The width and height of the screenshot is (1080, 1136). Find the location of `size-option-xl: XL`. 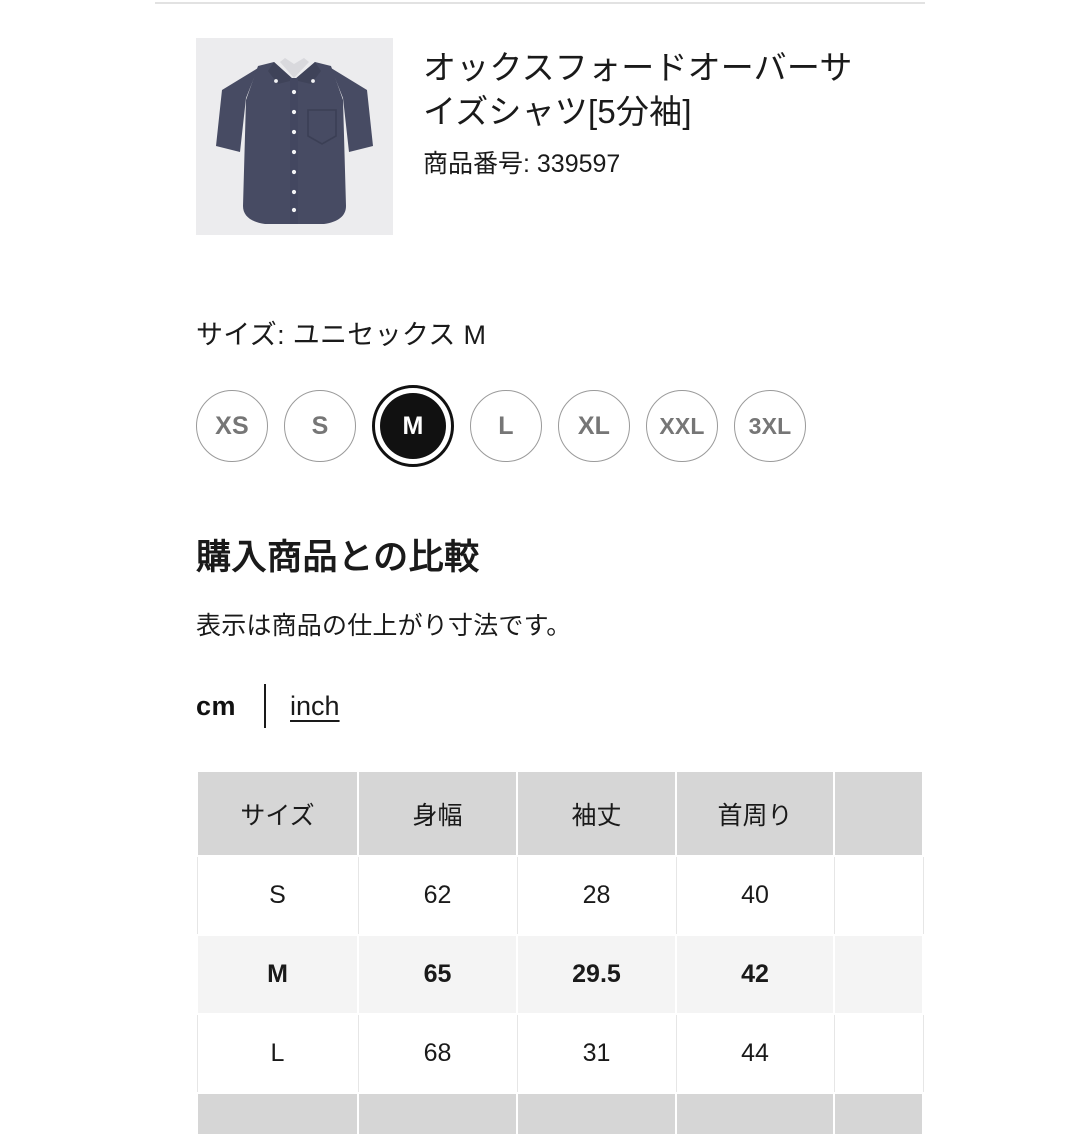

size-option-xl: XL is located at coordinates (594, 426).